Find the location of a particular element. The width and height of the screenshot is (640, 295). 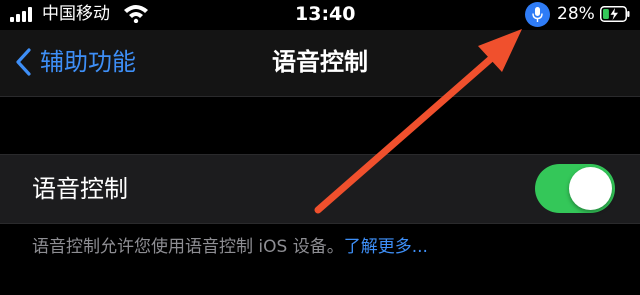

voice-control-label: 语音控制 is located at coordinates (80, 189).